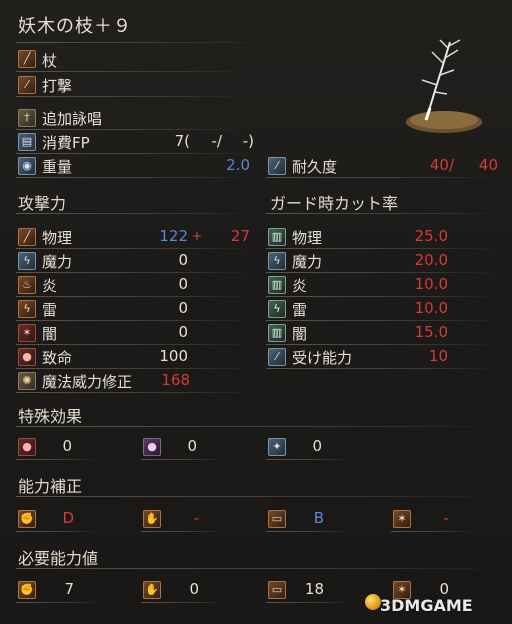  Describe the element at coordinates (197, 236) in the screenshot. I see `bonus-sign: +` at that location.